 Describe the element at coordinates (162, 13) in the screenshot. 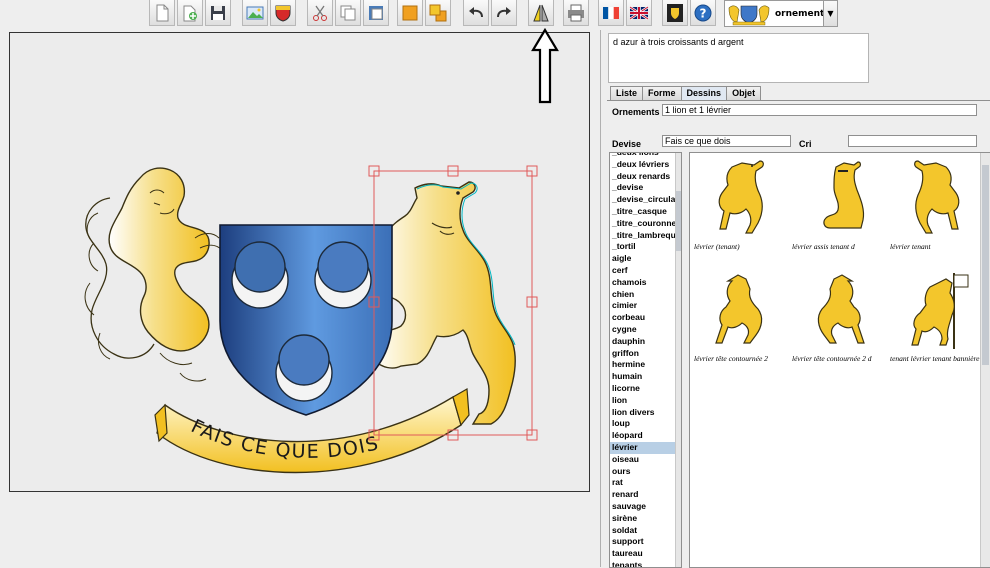

I see `new-document-button` at that location.